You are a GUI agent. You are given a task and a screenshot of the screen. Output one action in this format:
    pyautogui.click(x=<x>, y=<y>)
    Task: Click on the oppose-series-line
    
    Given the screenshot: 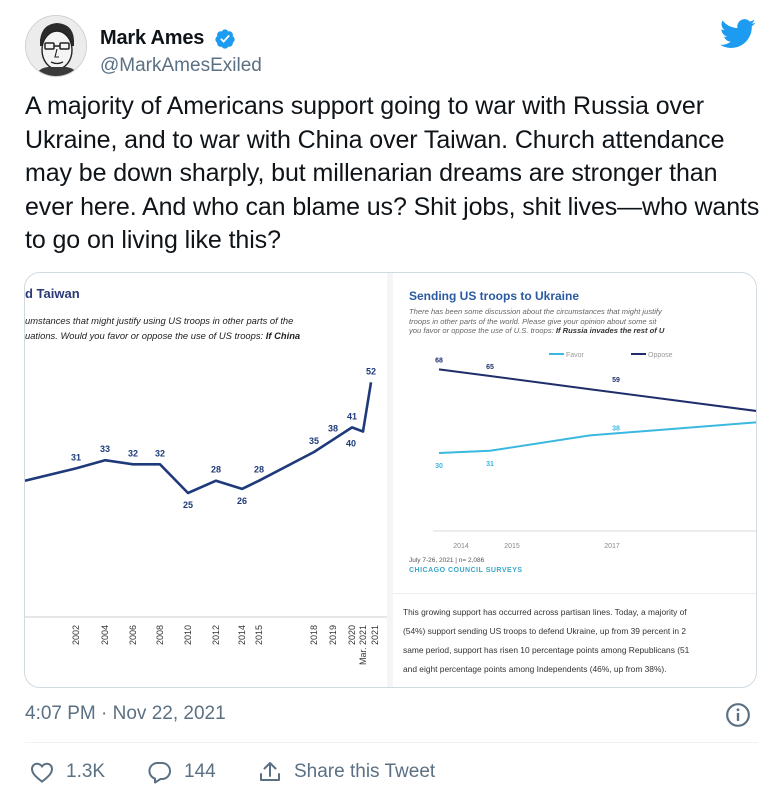 What is the action you would take?
    pyautogui.click(x=597, y=390)
    